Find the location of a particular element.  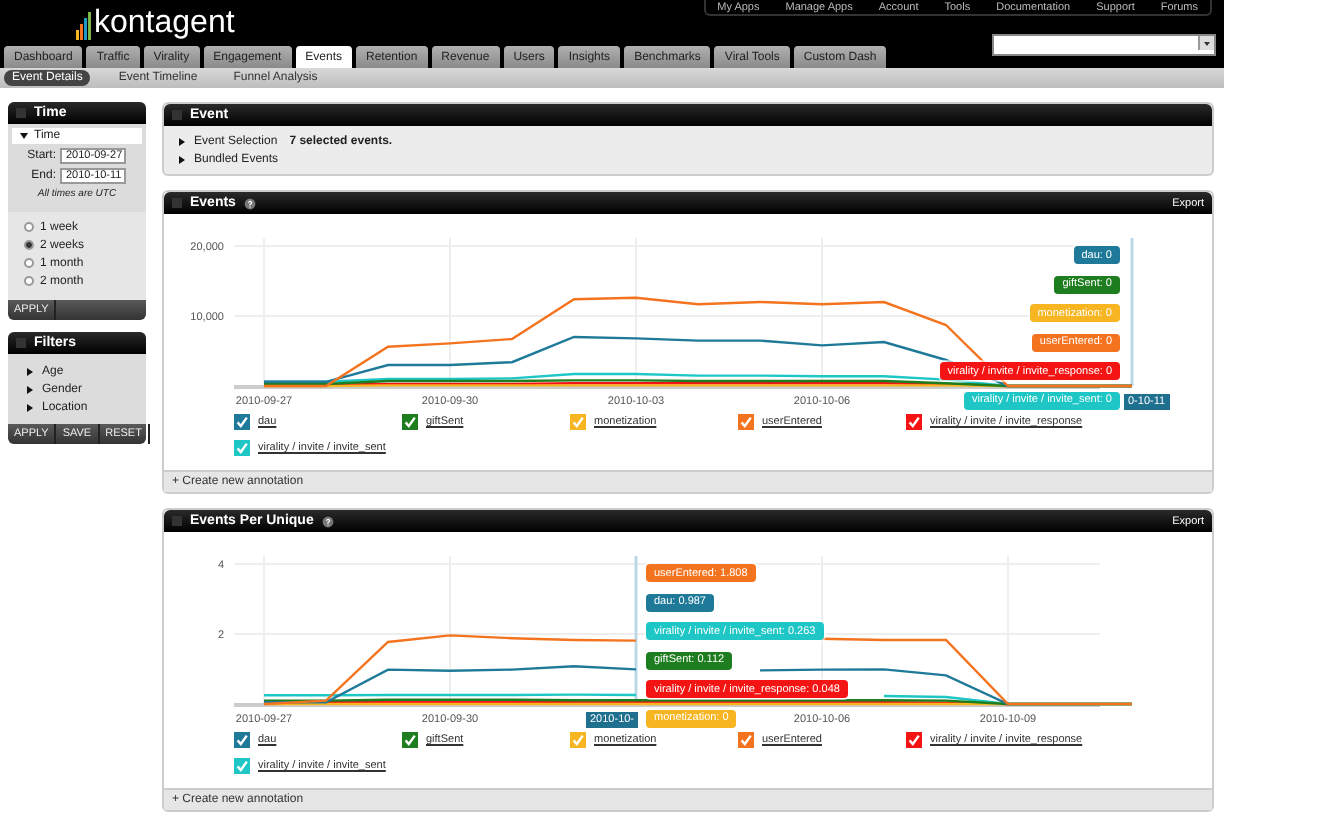

logo-text: kontagent is located at coordinates (164, 24).